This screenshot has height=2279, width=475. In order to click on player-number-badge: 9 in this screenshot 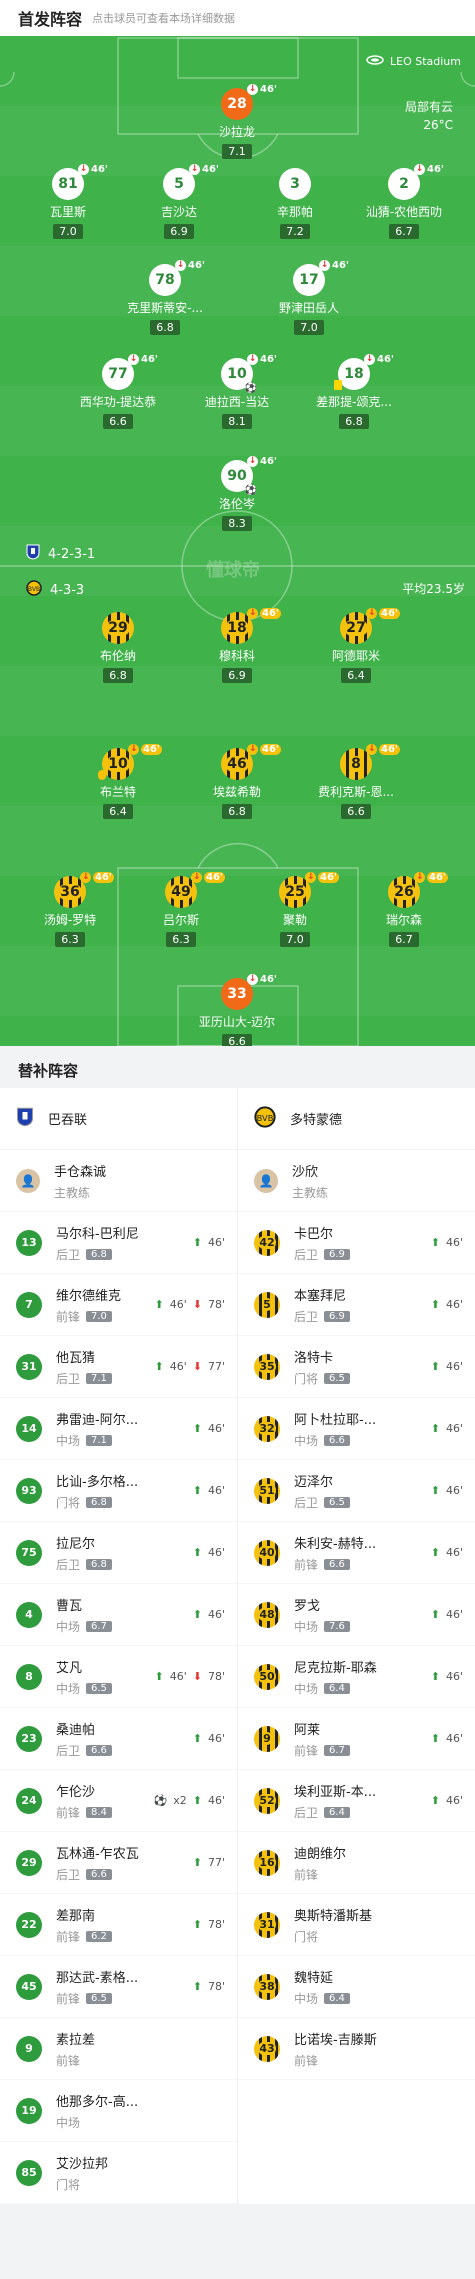, I will do `click(29, 2048)`.